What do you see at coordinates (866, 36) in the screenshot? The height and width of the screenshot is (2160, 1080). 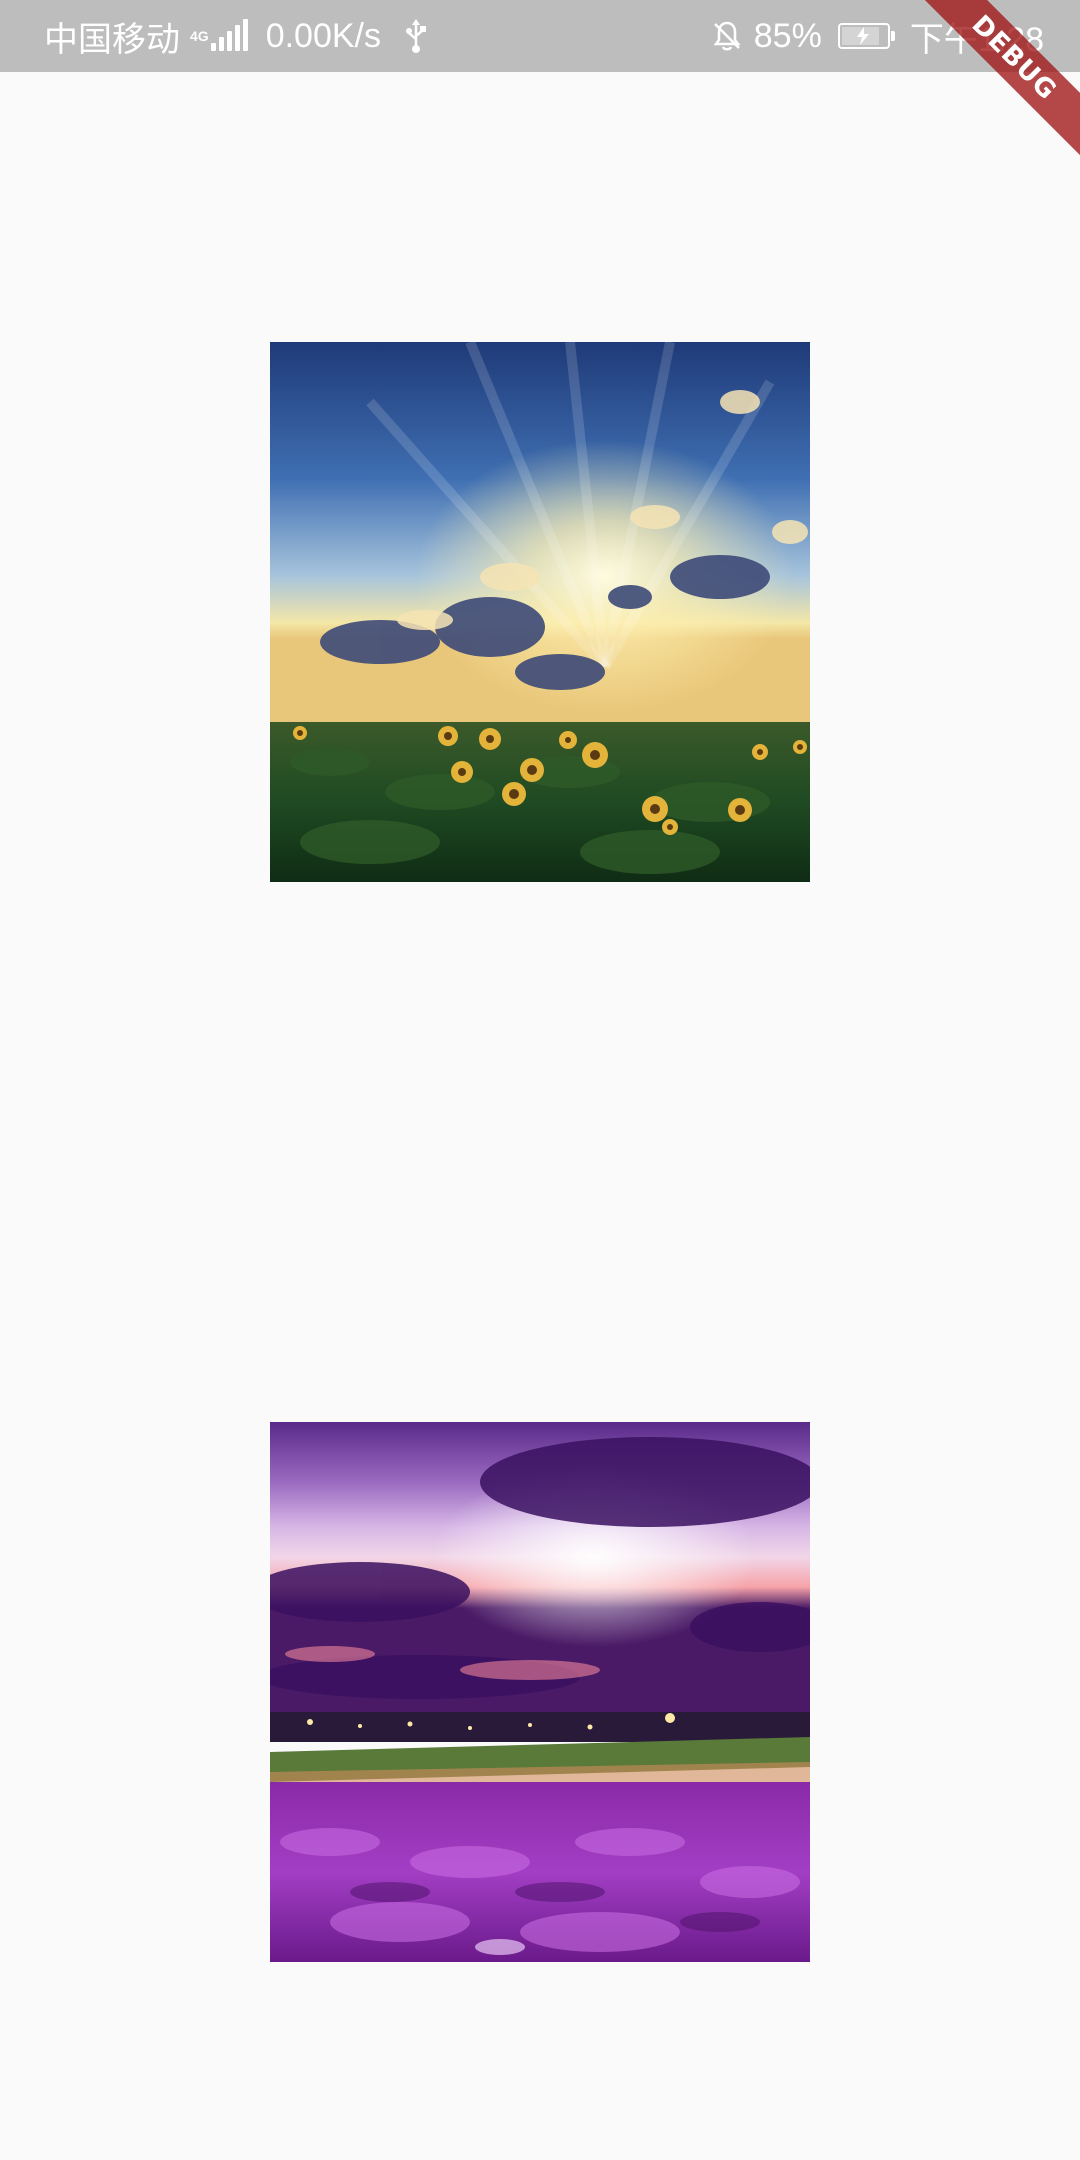 I see `battery-charging-icon` at bounding box center [866, 36].